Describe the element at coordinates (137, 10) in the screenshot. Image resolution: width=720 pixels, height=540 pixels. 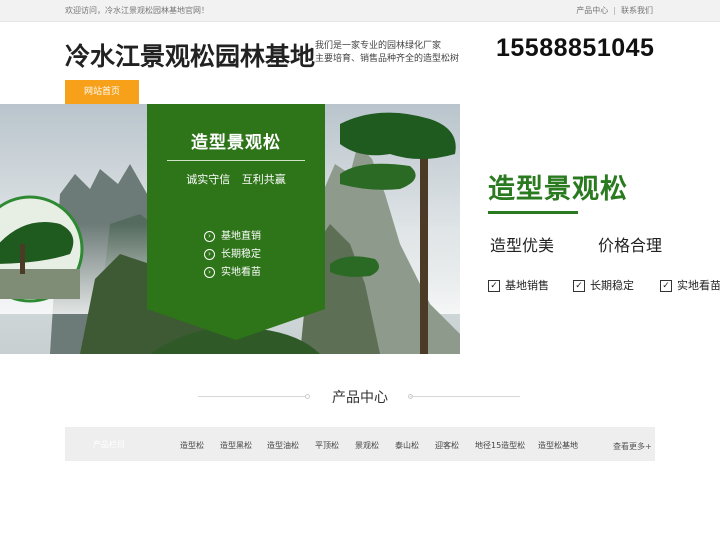
I see `welcome-text: 欢迎访问，冷水江景观松园林基地官网！` at that location.